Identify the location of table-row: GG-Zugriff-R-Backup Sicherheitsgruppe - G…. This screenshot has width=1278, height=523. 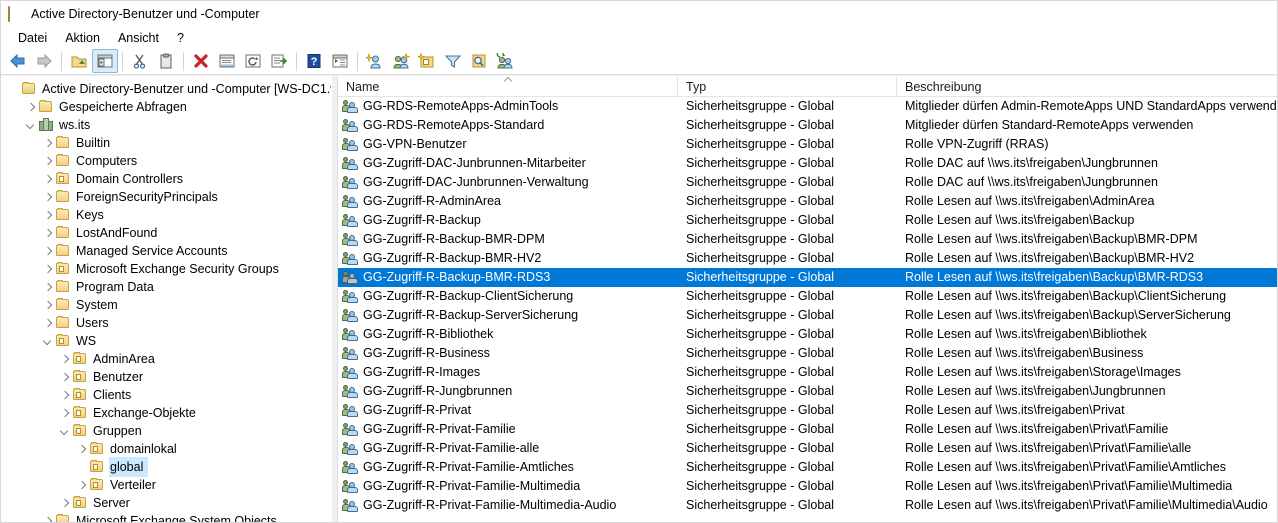
(807, 220).